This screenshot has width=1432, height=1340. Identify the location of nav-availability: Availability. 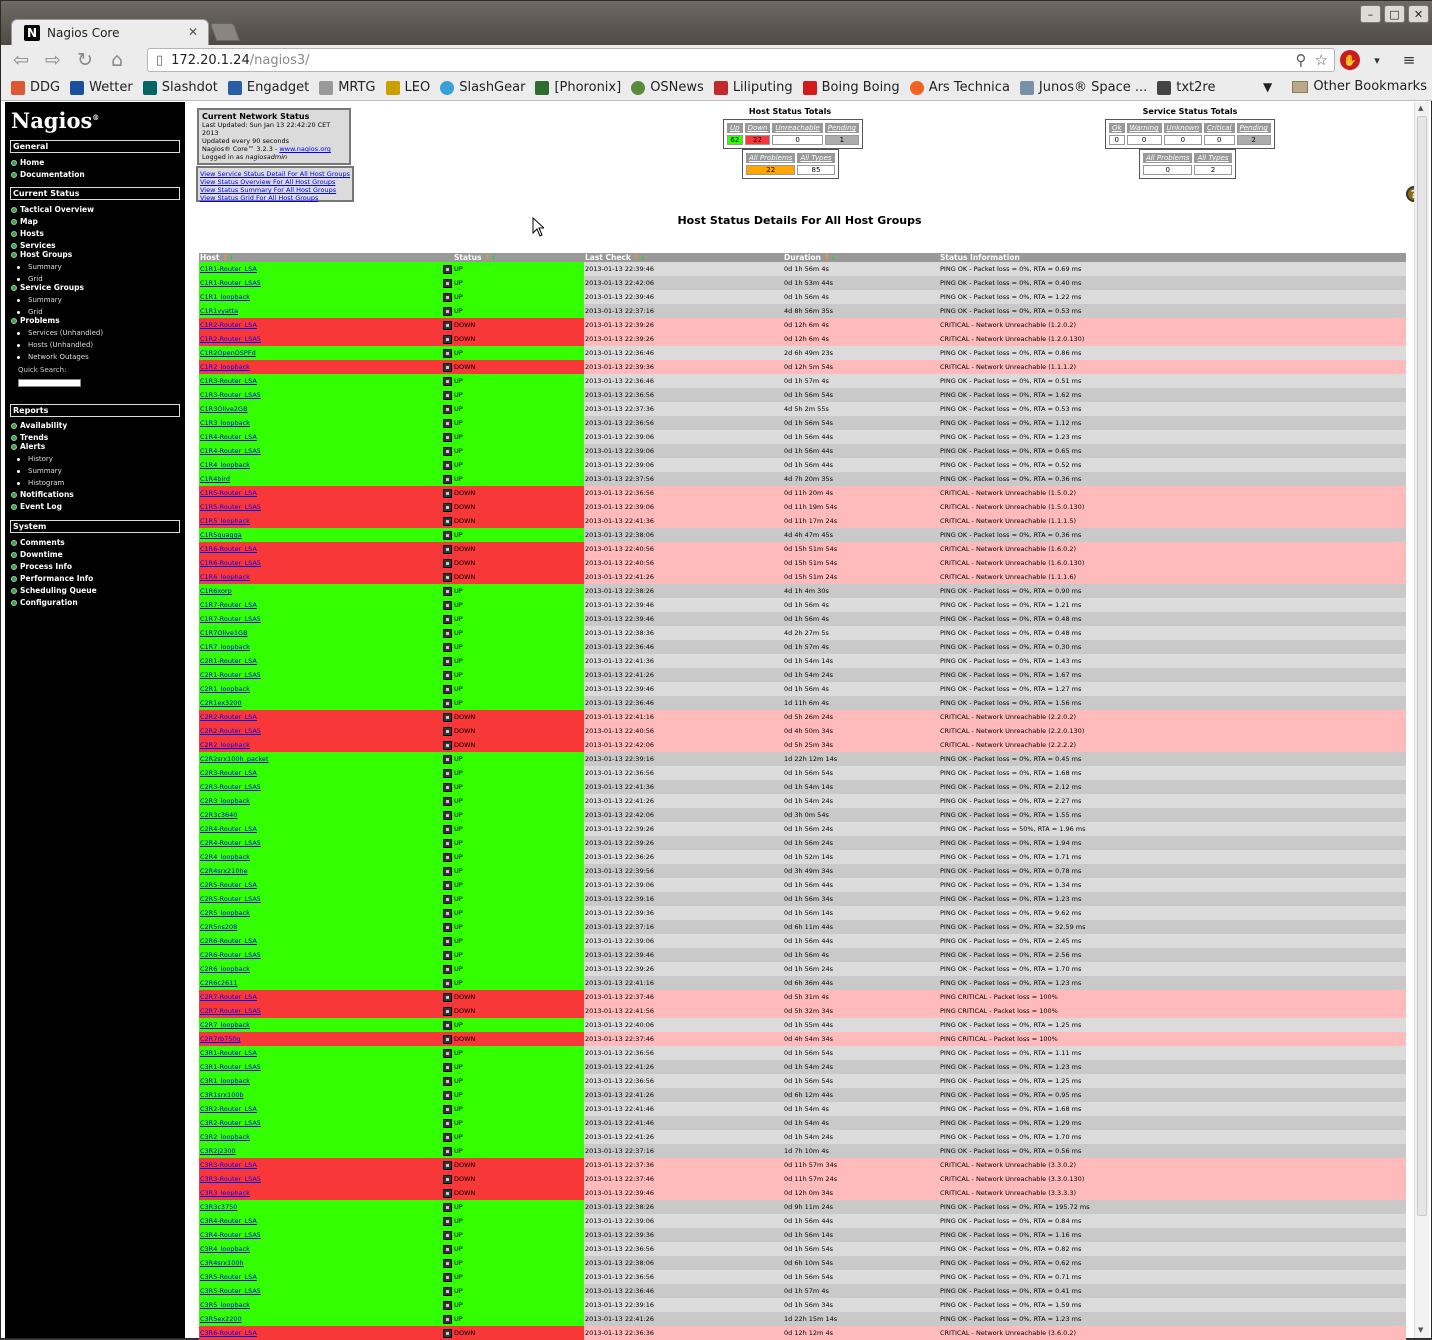
(39, 425).